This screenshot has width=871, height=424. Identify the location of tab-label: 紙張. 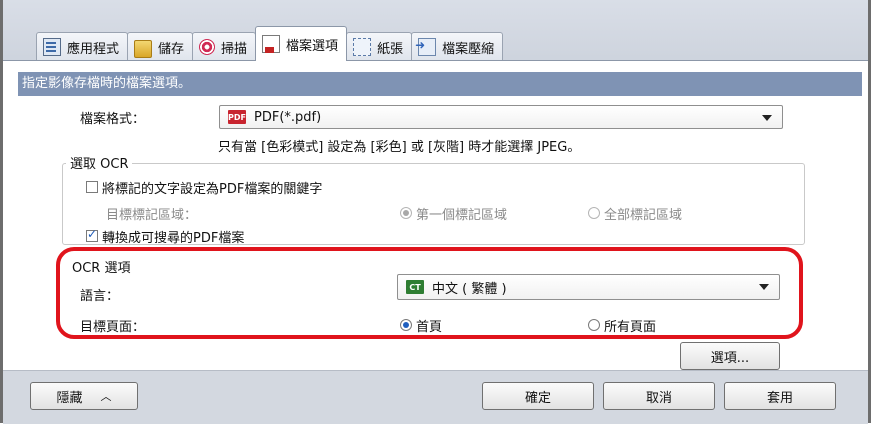
(390, 49).